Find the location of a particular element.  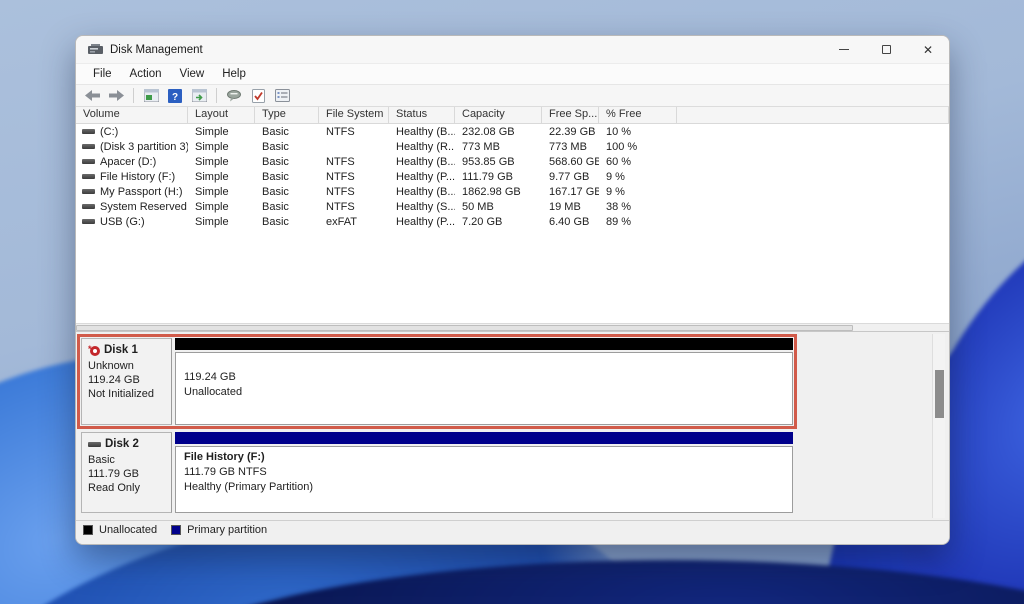

popup-window-button is located at coordinates (234, 96).